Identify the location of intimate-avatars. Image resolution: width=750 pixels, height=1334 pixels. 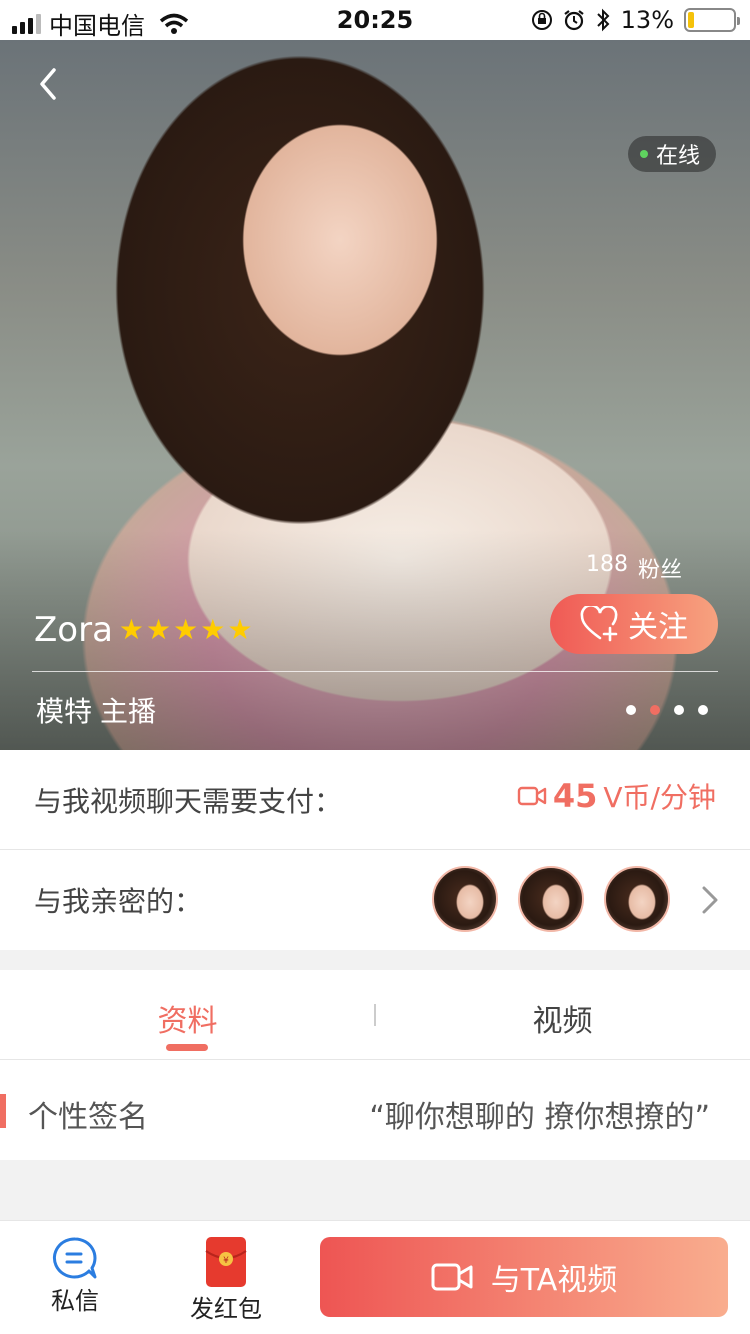
(551, 899).